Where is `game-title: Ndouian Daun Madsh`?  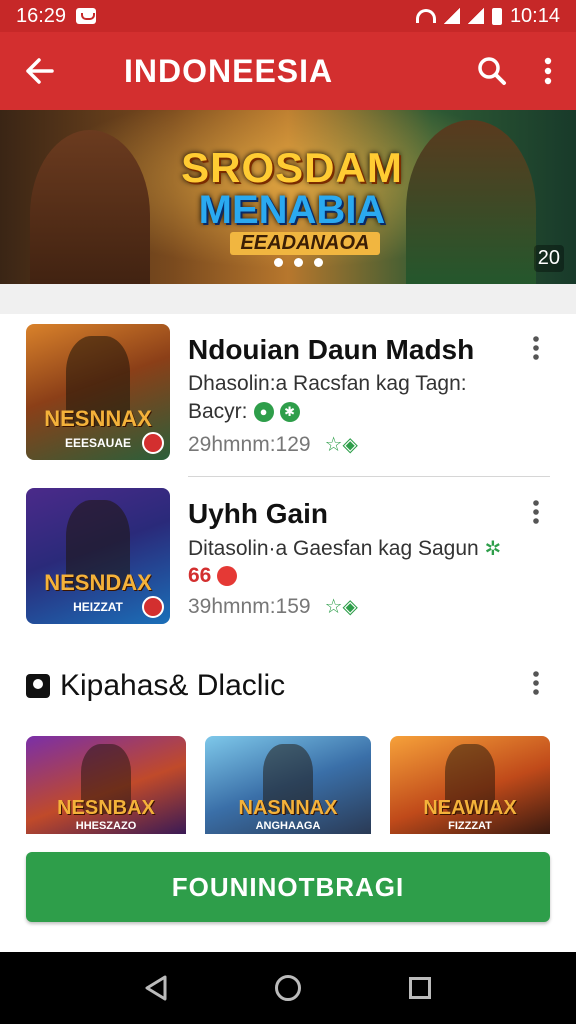
game-title: Ndouian Daun Madsh is located at coordinates (331, 350).